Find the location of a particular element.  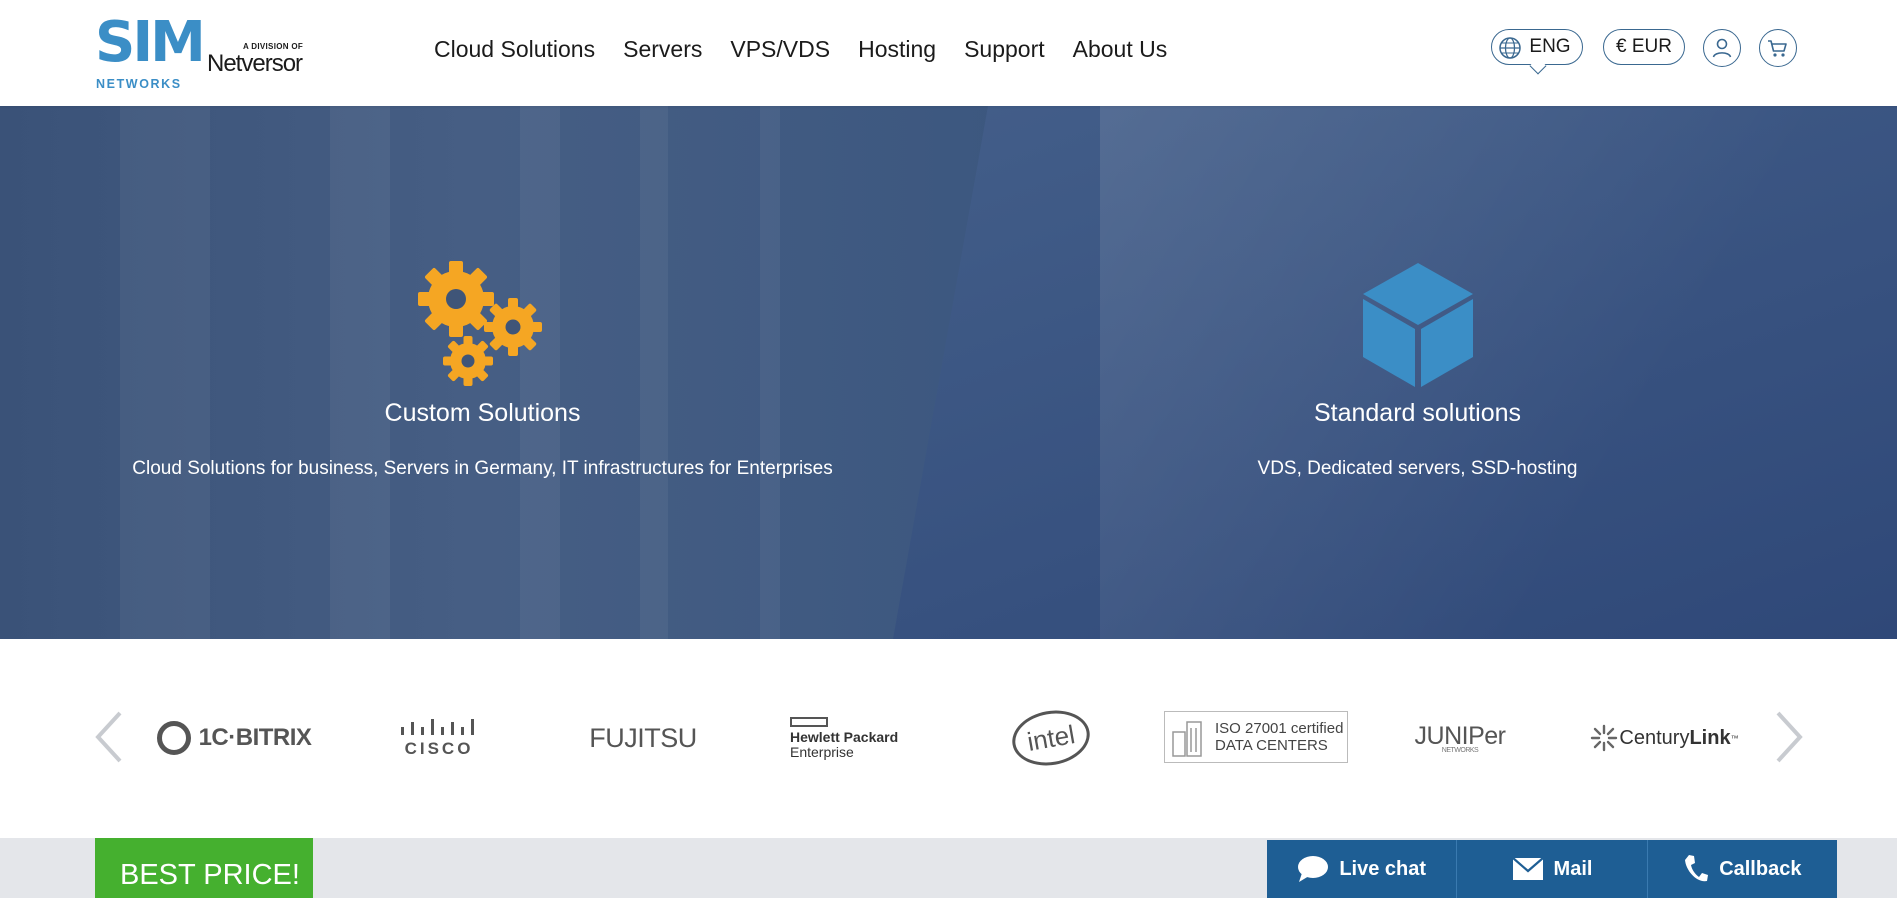

callback-button: Callback is located at coordinates (1742, 869).